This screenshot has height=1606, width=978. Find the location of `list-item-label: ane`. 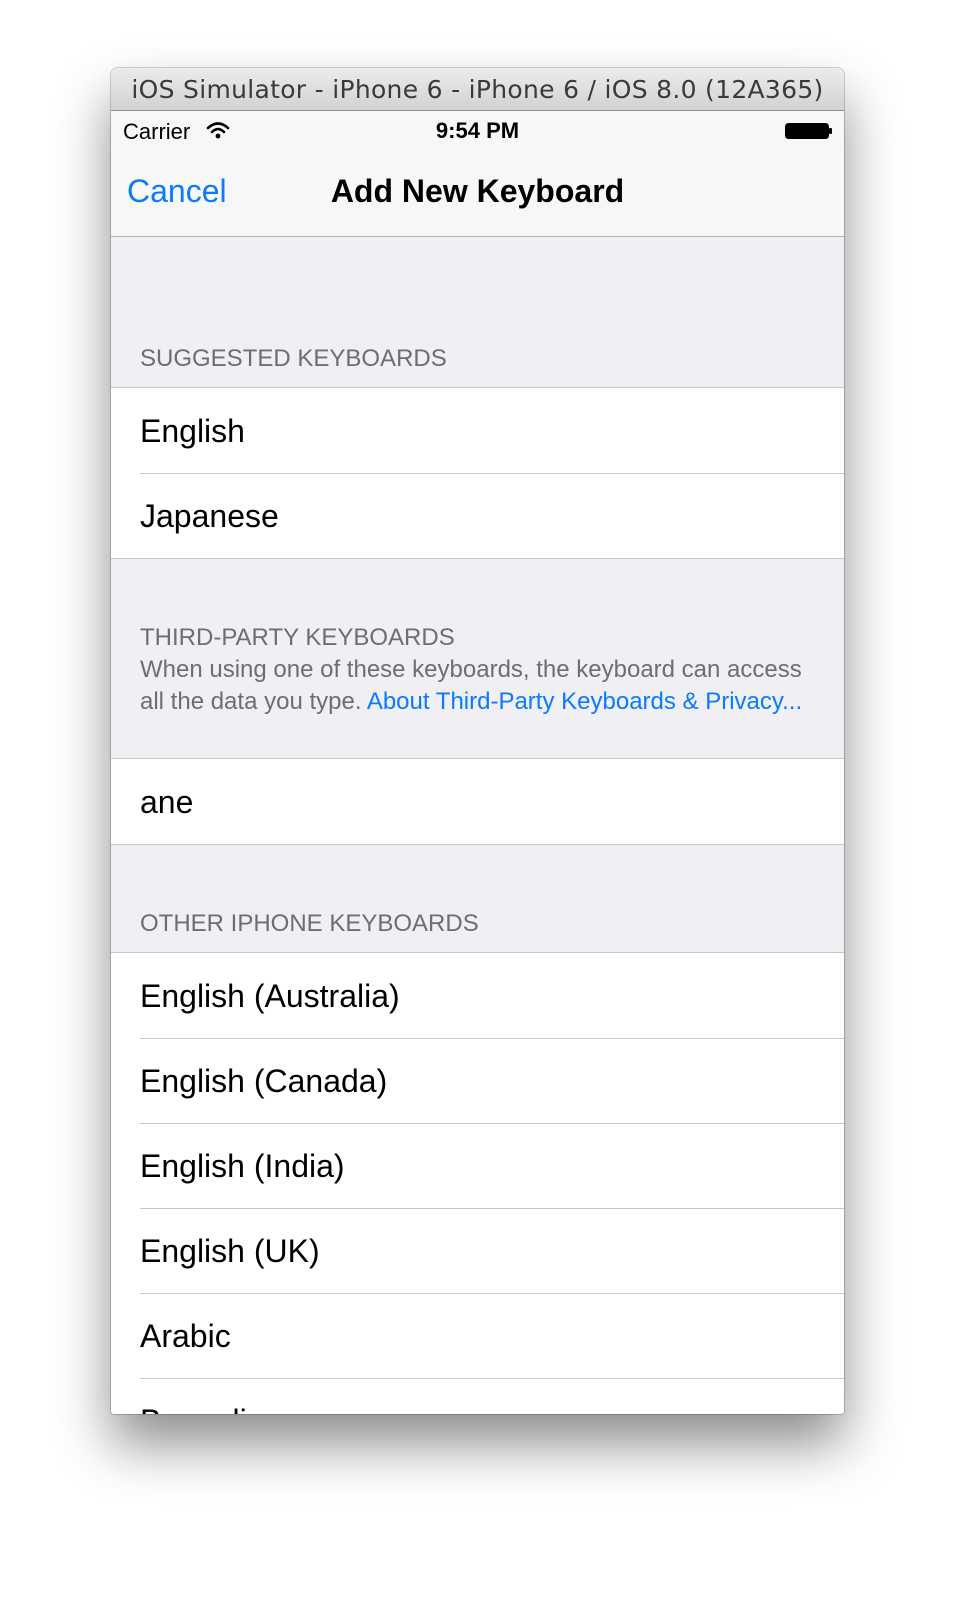

list-item-label: ane is located at coordinates (167, 802).